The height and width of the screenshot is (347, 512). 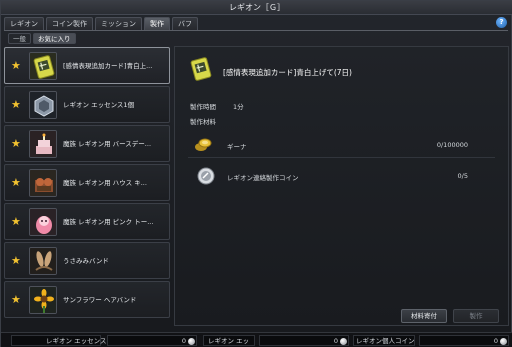 What do you see at coordinates (69, 23) in the screenshot?
I see `tab-coin-craft: コイン製作` at bounding box center [69, 23].